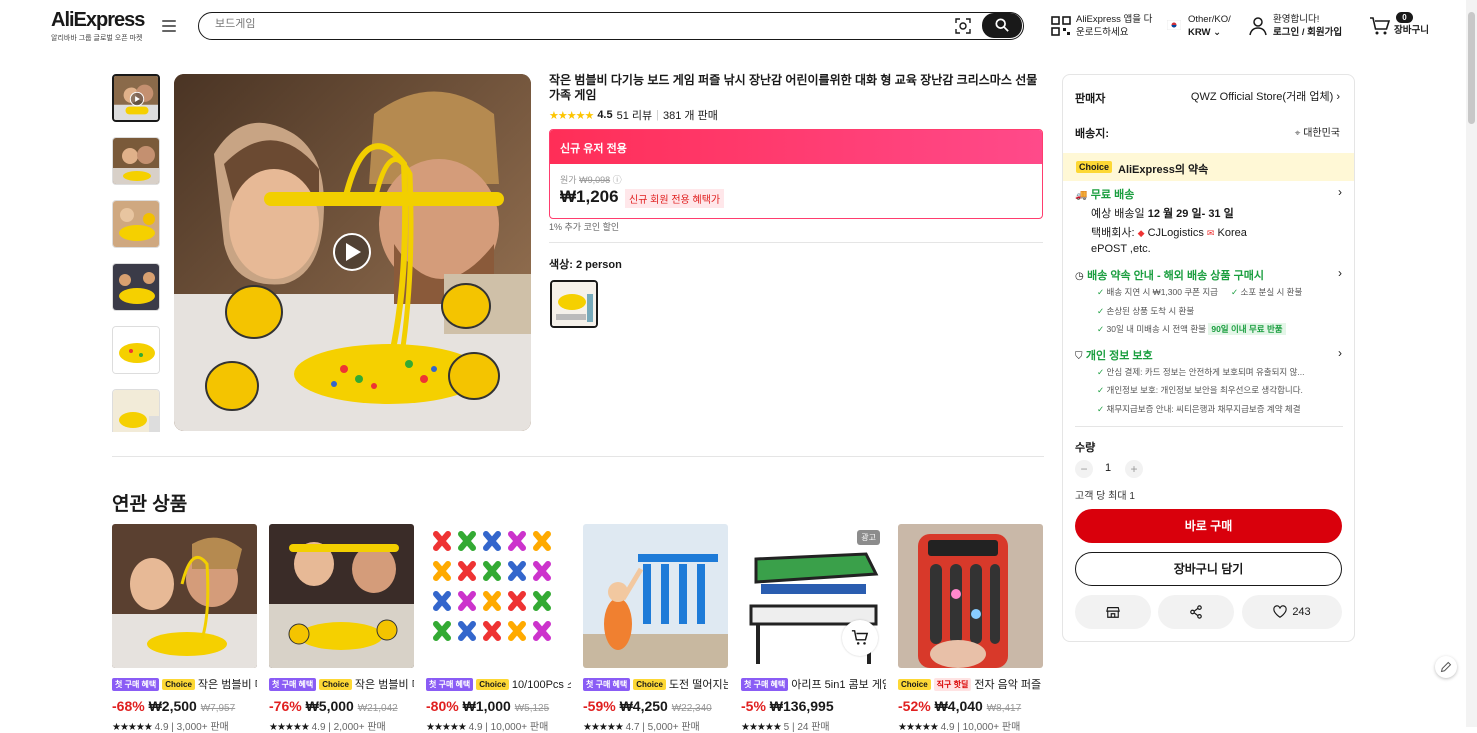 This screenshot has width=1477, height=733. I want to click on free-shipping-row: 🚚 무료 배송, so click(1104, 194).